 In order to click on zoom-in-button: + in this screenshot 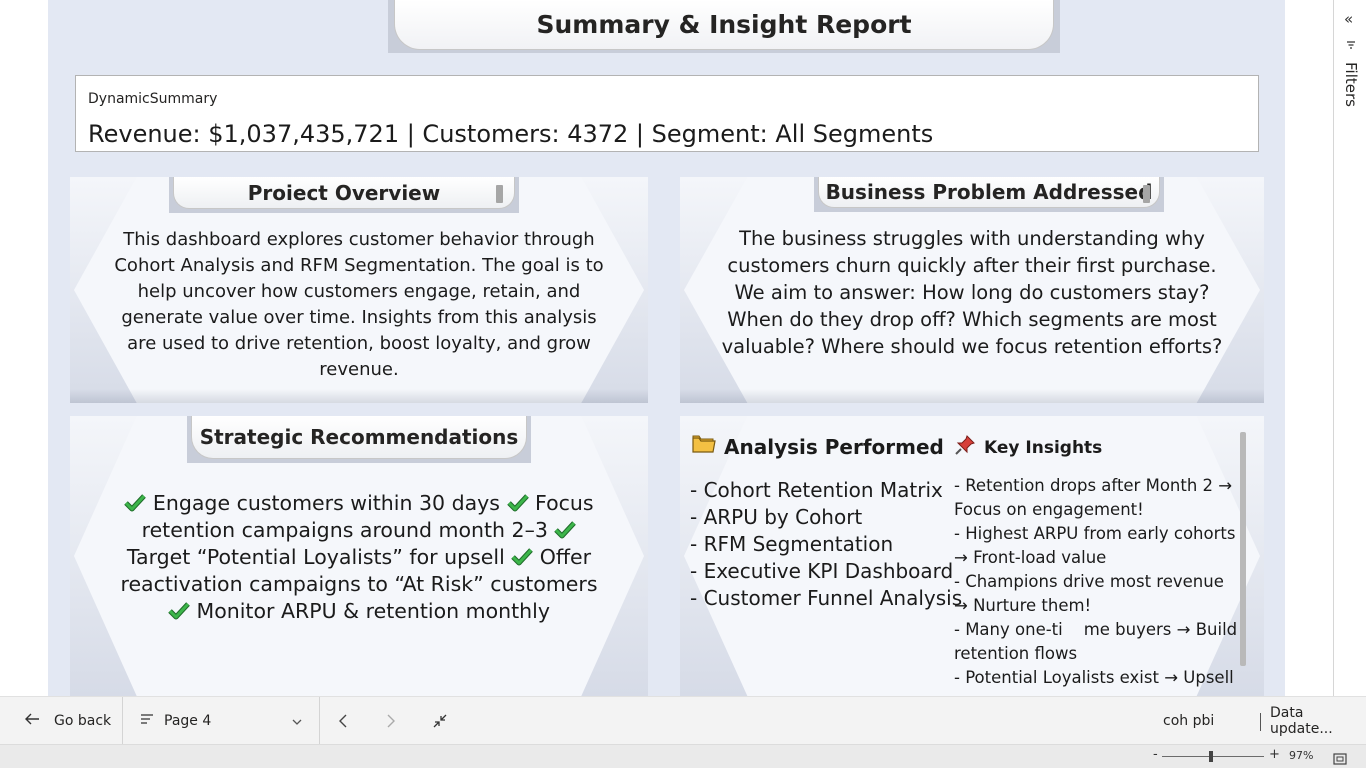, I will do `click(1274, 754)`.